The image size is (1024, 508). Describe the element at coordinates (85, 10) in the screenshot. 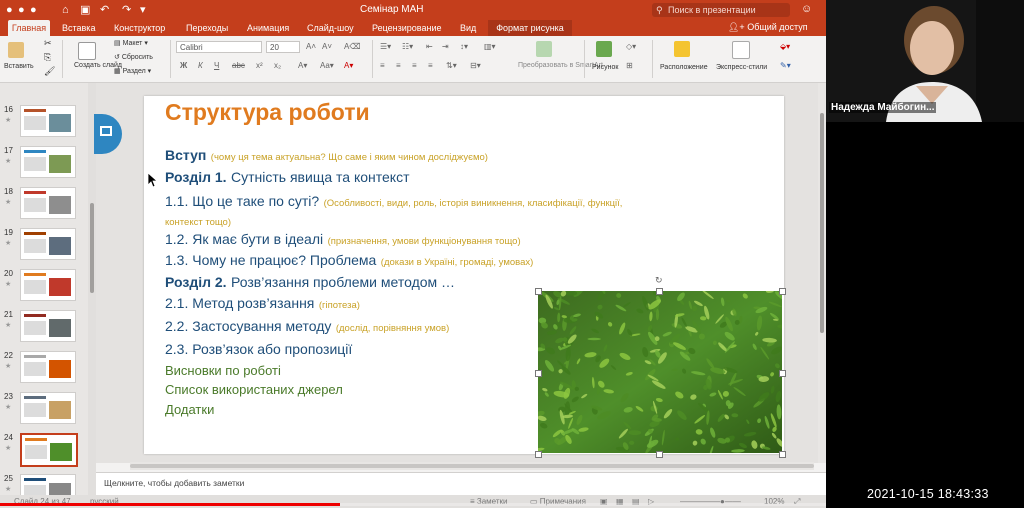

I see `save-icon: ▣` at that location.